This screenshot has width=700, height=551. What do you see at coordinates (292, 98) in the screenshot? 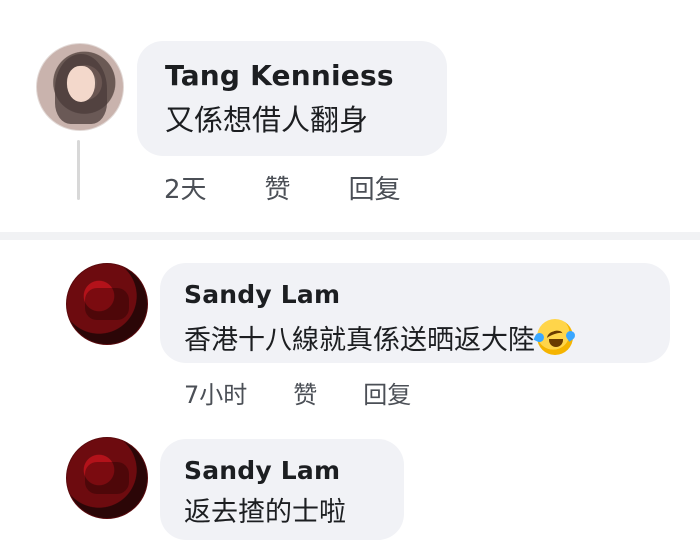
I see `comment-bubble-1: Tang Kenniess 又係想借人翻身` at bounding box center [292, 98].